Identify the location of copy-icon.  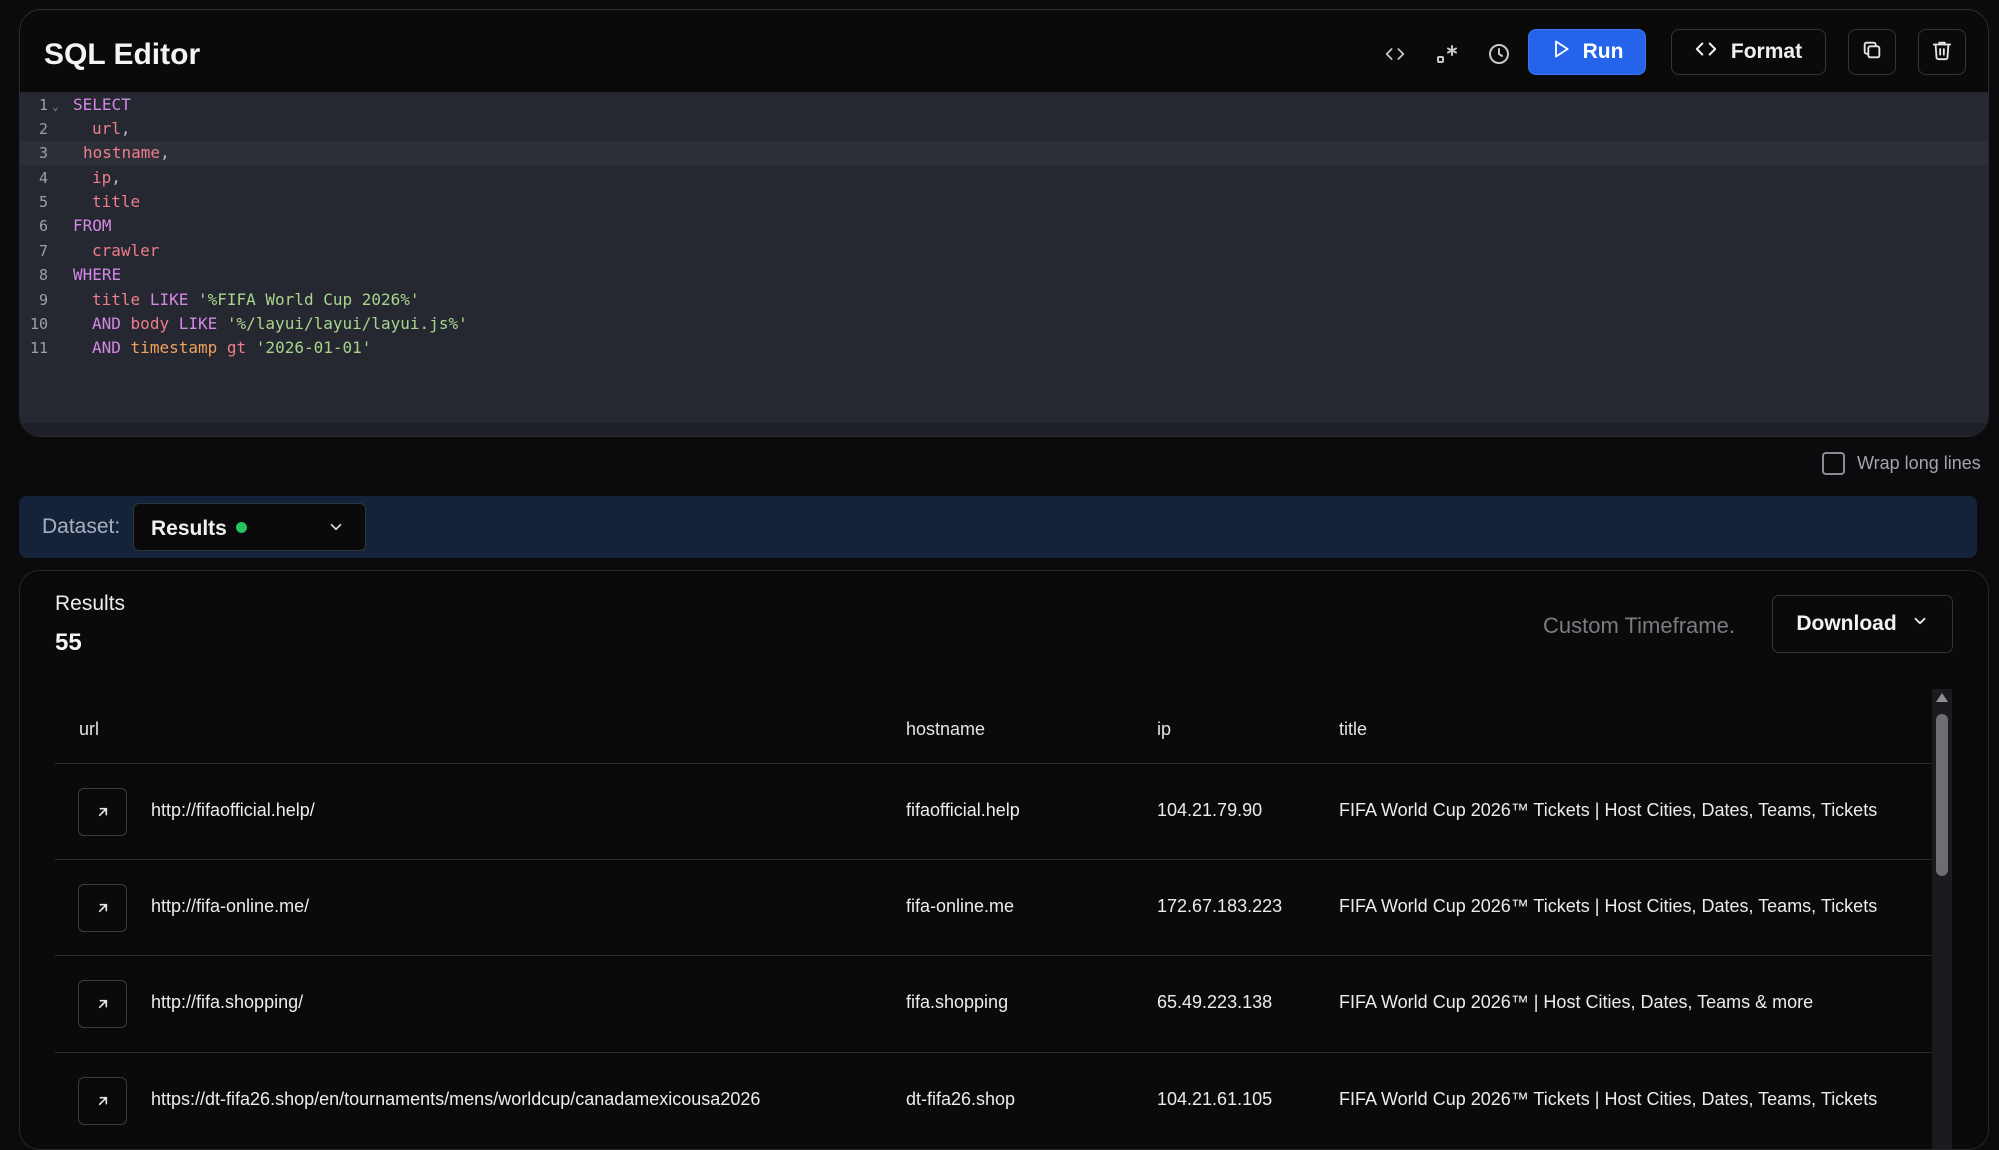
(1872, 52).